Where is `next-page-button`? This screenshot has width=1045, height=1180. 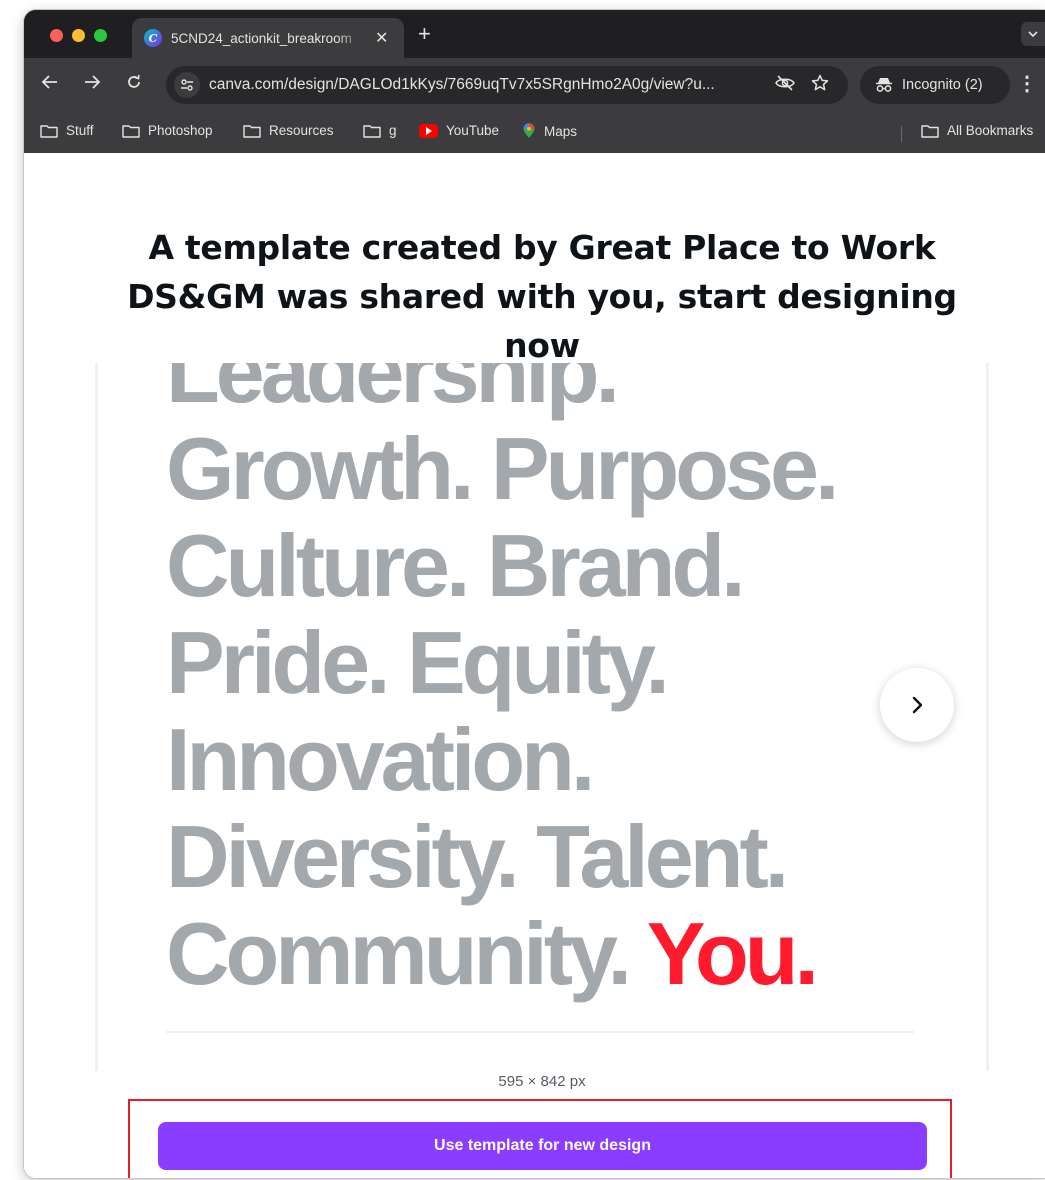 next-page-button is located at coordinates (917, 705).